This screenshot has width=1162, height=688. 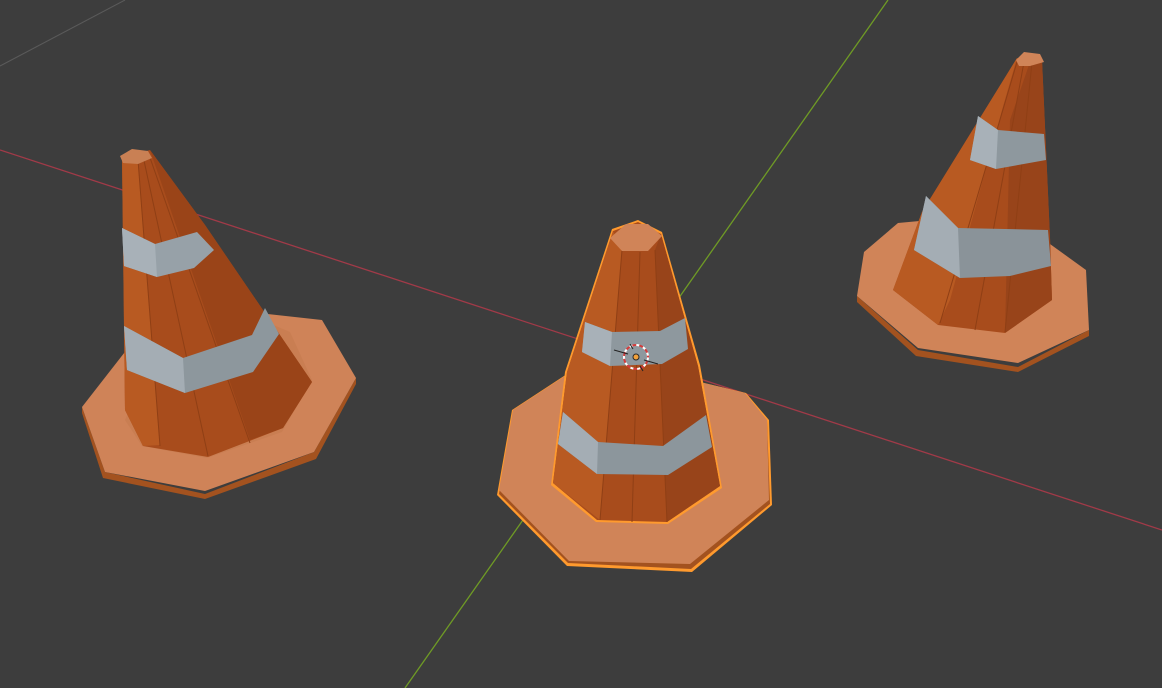 I want to click on traffic-cone-center, so click(x=634, y=396).